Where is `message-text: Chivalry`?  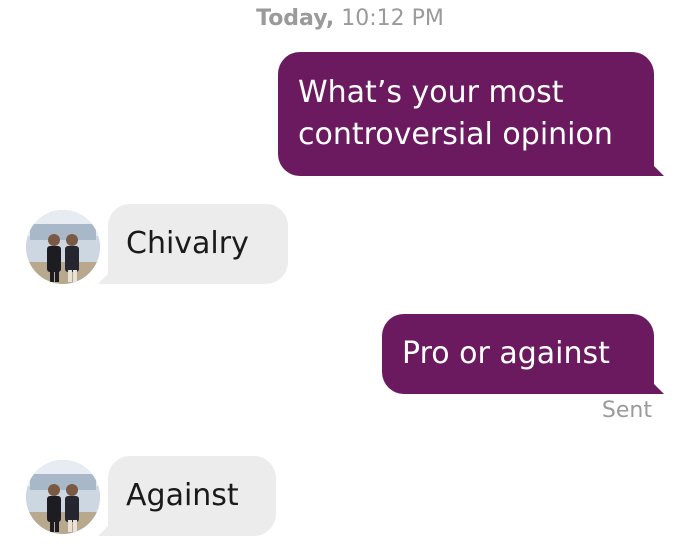 message-text: Chivalry is located at coordinates (187, 243).